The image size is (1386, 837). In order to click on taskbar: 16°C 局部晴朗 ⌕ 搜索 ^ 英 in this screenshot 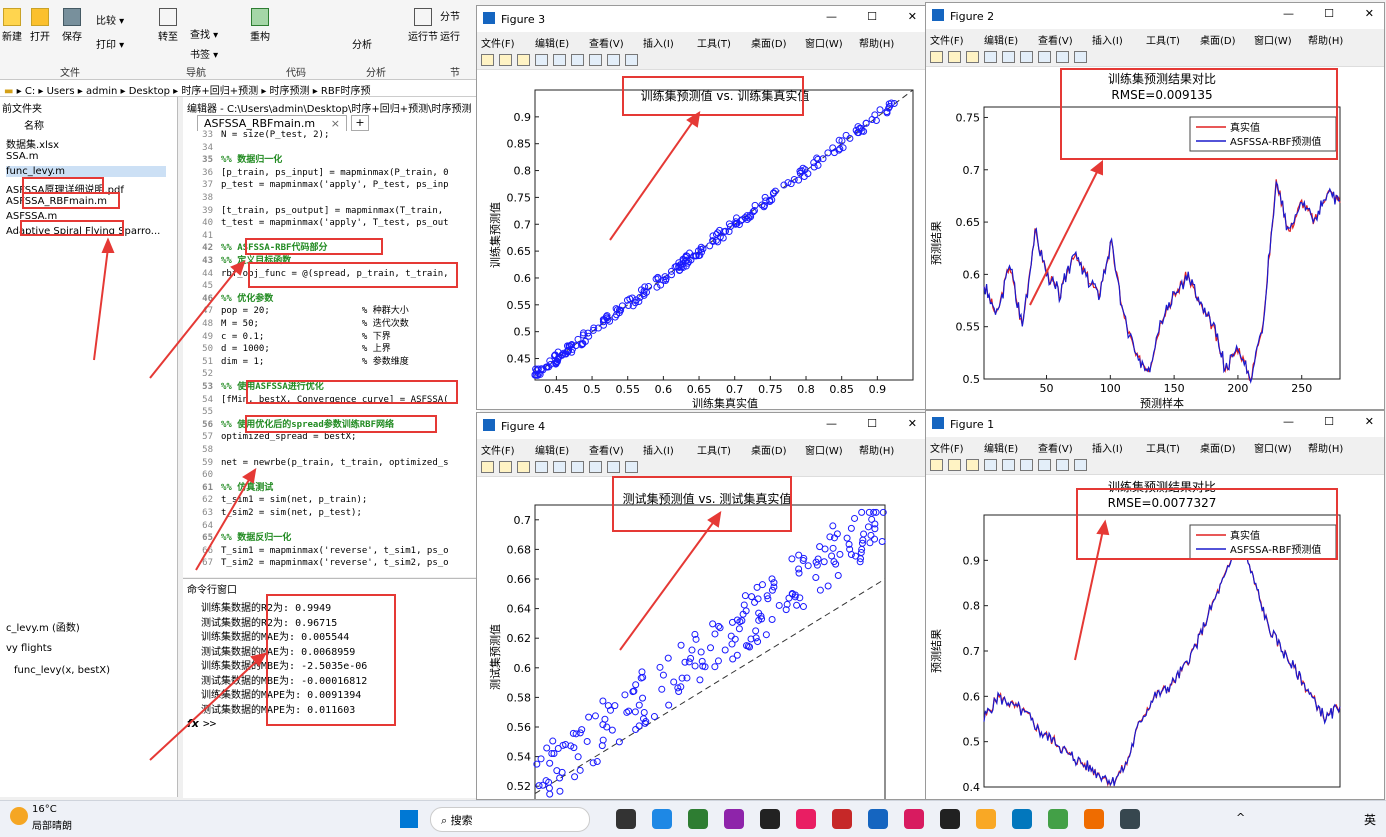, I will do `click(693, 818)`.